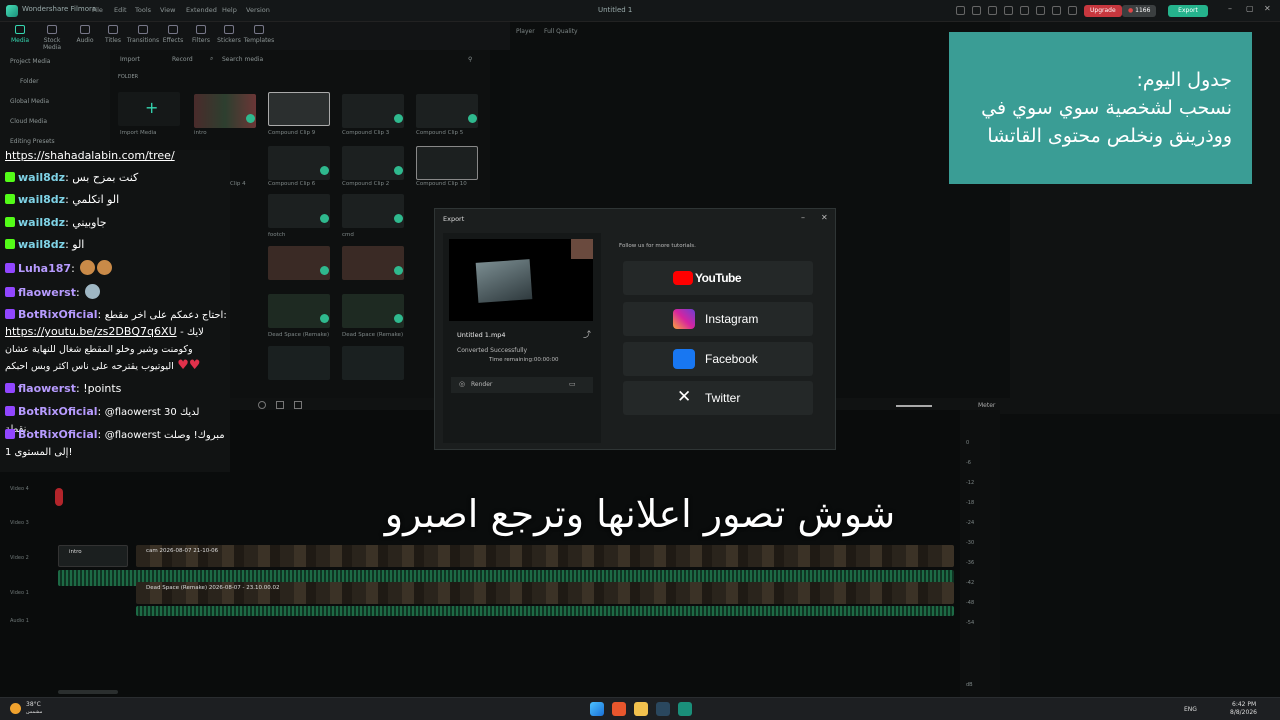 Image resolution: width=1280 pixels, height=720 pixels. What do you see at coordinates (373, 363) in the screenshot?
I see `media-thumb-b` at bounding box center [373, 363].